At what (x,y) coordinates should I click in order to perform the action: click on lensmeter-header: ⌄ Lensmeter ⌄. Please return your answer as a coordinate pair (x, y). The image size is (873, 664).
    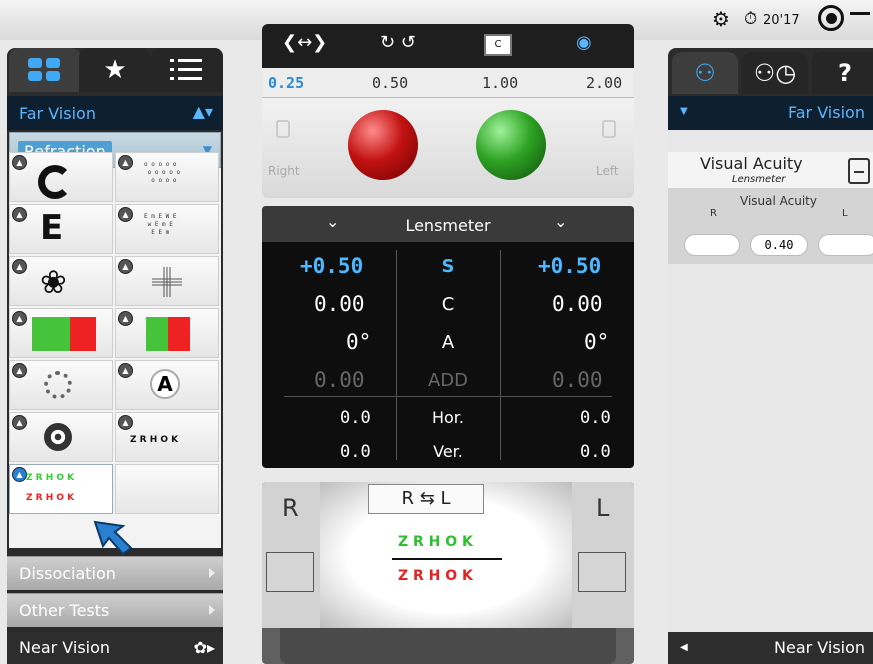
    Looking at the image, I should click on (448, 224).